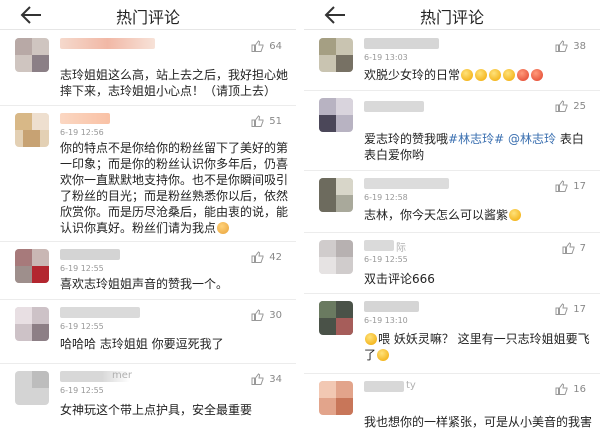 The width and height of the screenshot is (600, 429). I want to click on like-count: 64, so click(275, 46).